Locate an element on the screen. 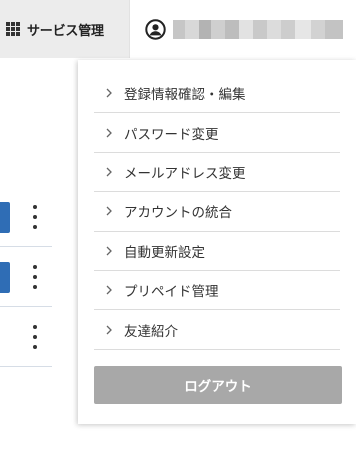 The image size is (356, 453). menu-item-email-change: メールアドレス変更 is located at coordinates (217, 173).